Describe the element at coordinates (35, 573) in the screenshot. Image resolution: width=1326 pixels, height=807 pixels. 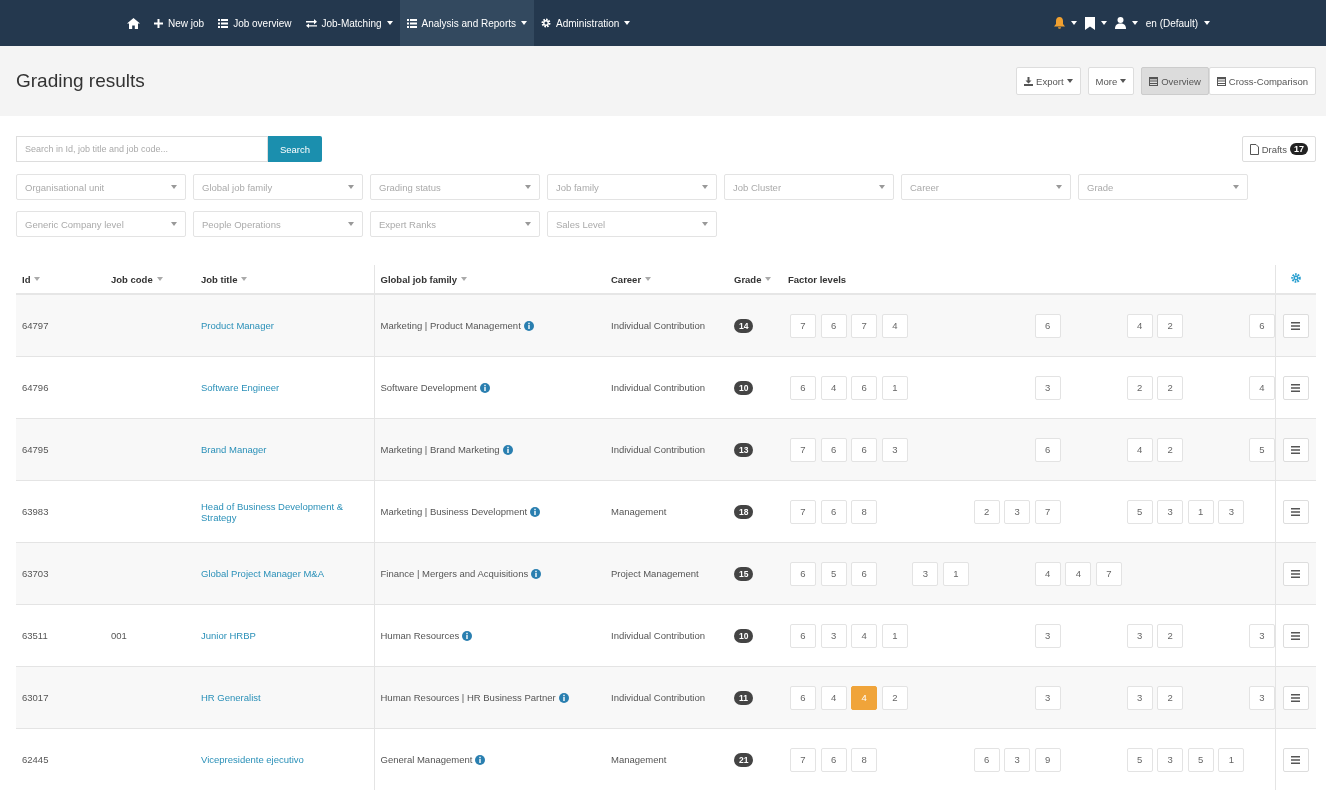
I see `table-cell: 63703` at that location.